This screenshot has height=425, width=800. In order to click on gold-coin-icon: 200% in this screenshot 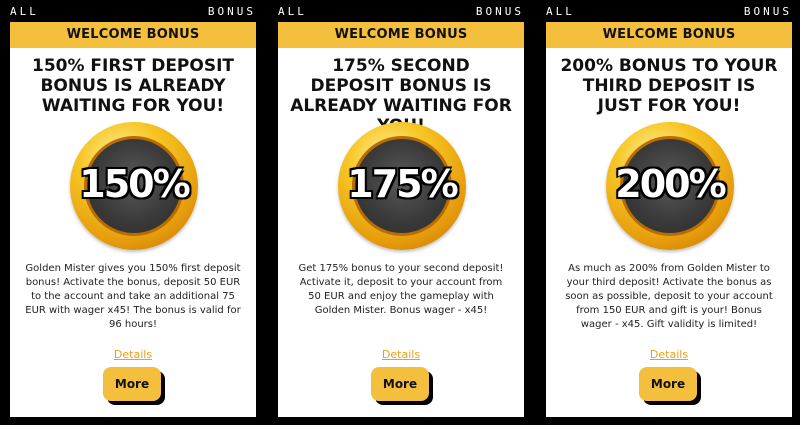, I will do `click(670, 186)`.